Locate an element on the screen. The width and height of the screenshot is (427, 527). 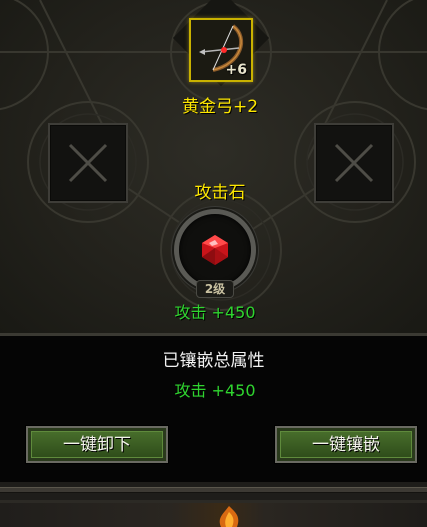
gem-name: 攻击石 is located at coordinates (220, 193).